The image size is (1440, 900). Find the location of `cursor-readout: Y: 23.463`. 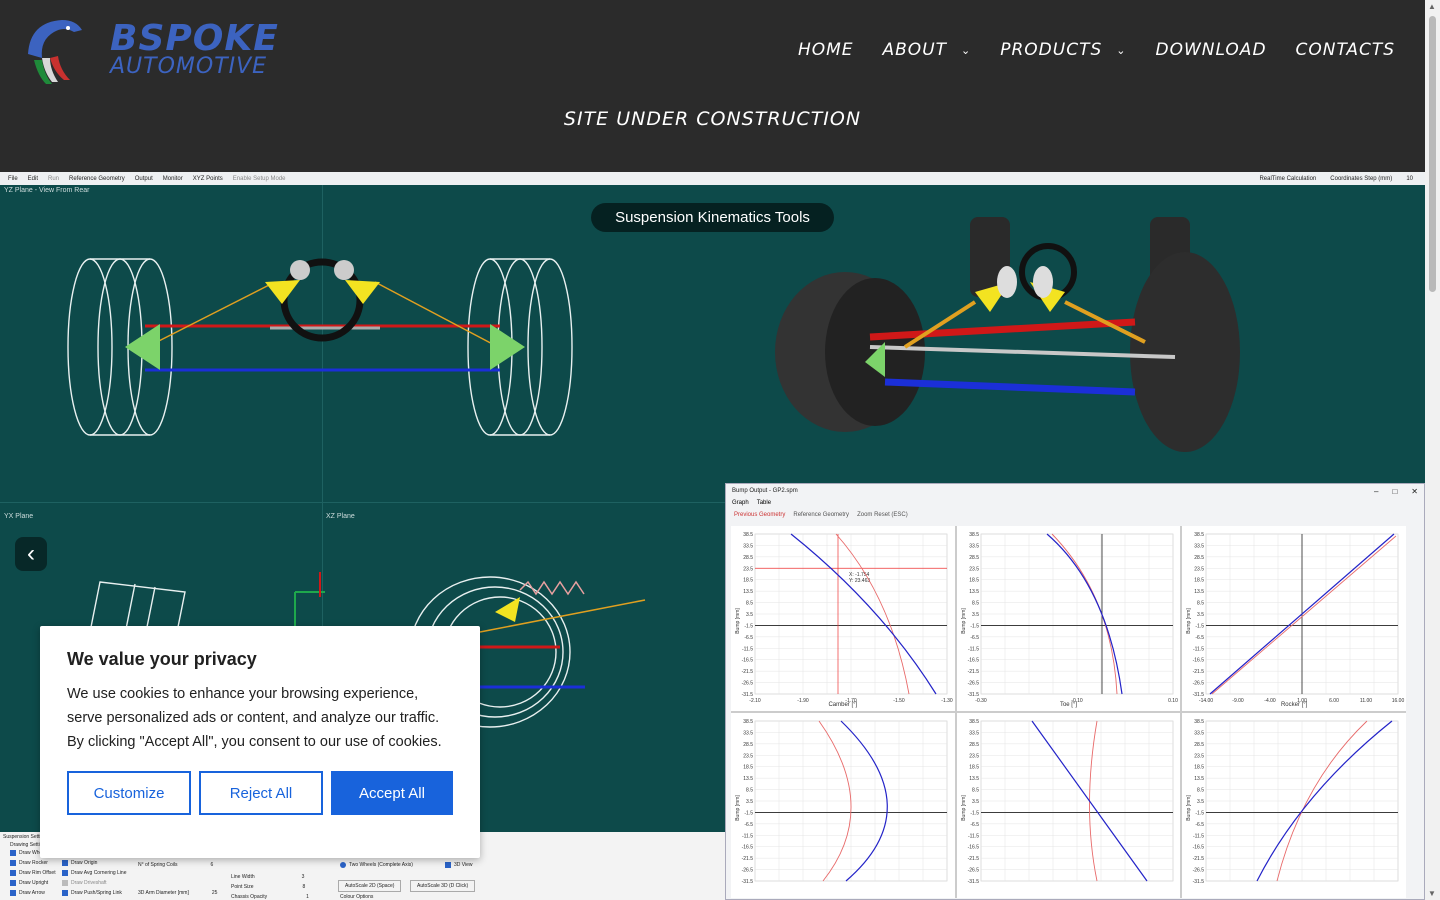

cursor-readout: Y: 23.463 is located at coordinates (859, 581).